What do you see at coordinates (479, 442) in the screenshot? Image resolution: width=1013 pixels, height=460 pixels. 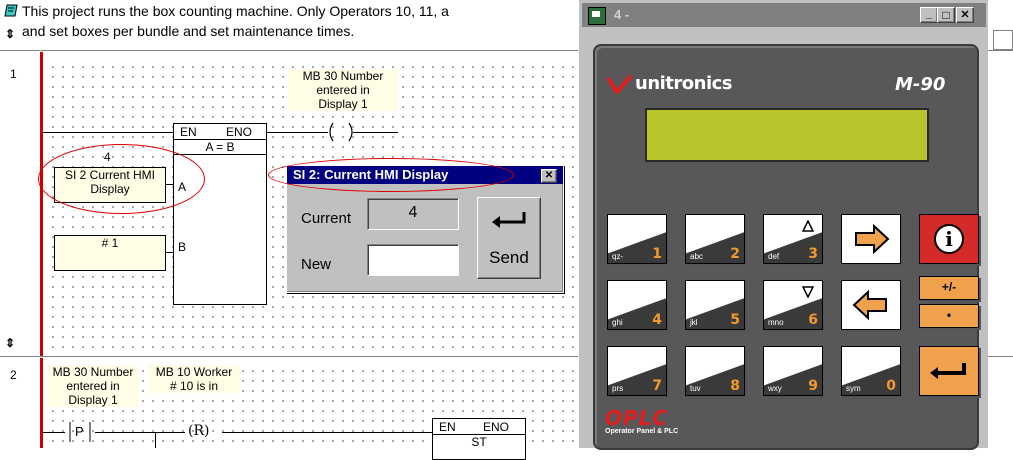 I see `fb-name: ST` at bounding box center [479, 442].